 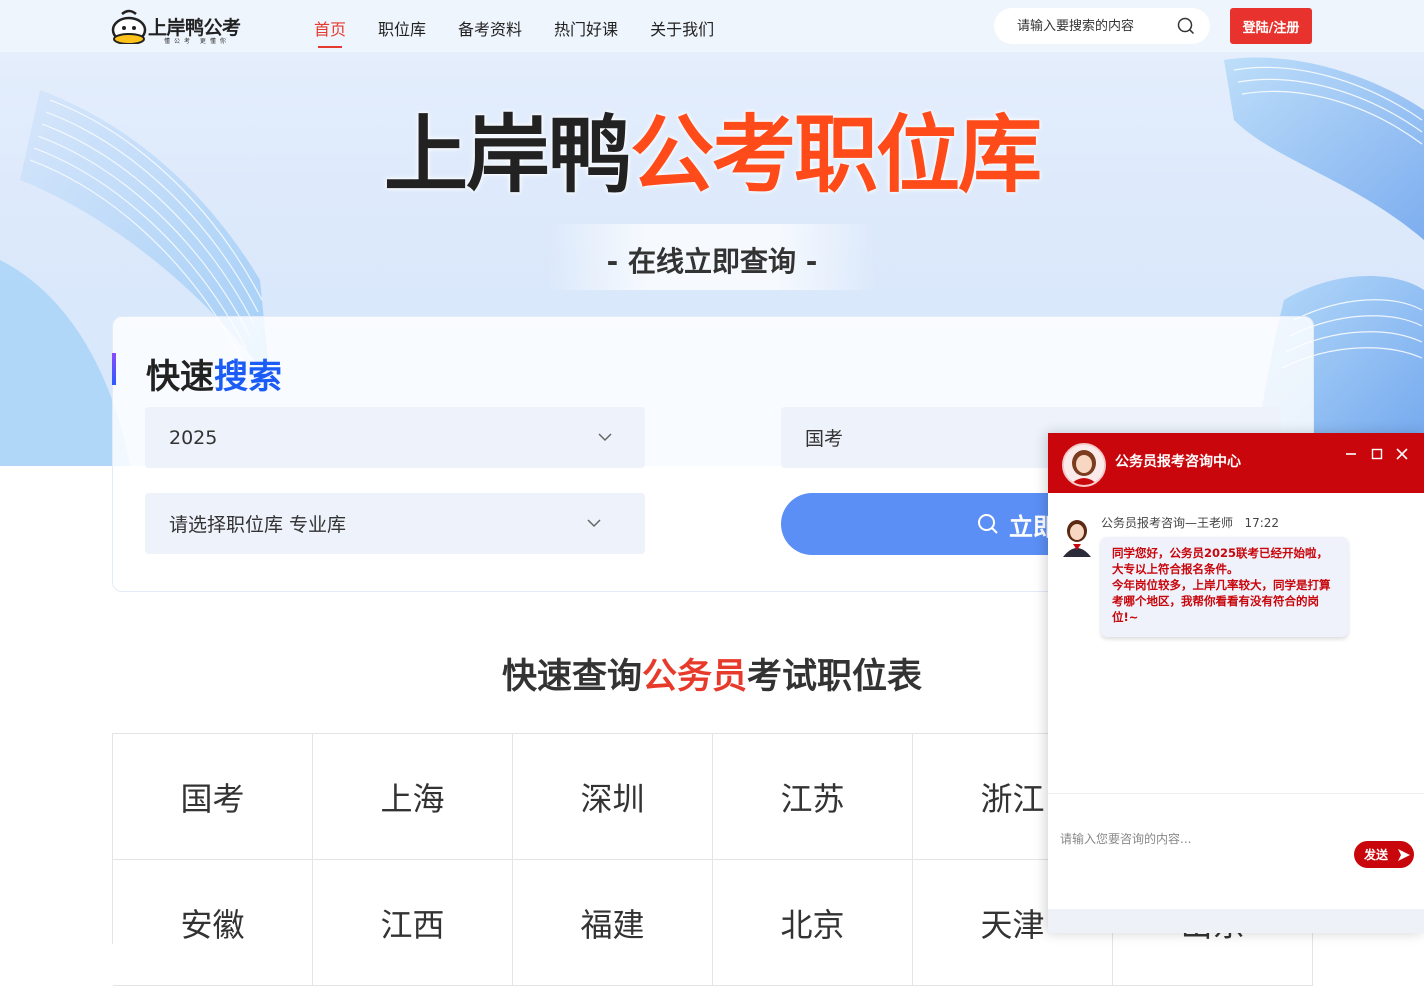 I want to click on main-nav: 首页 职位库 备考资料 热门好课 关于我们, so click(x=514, y=32).